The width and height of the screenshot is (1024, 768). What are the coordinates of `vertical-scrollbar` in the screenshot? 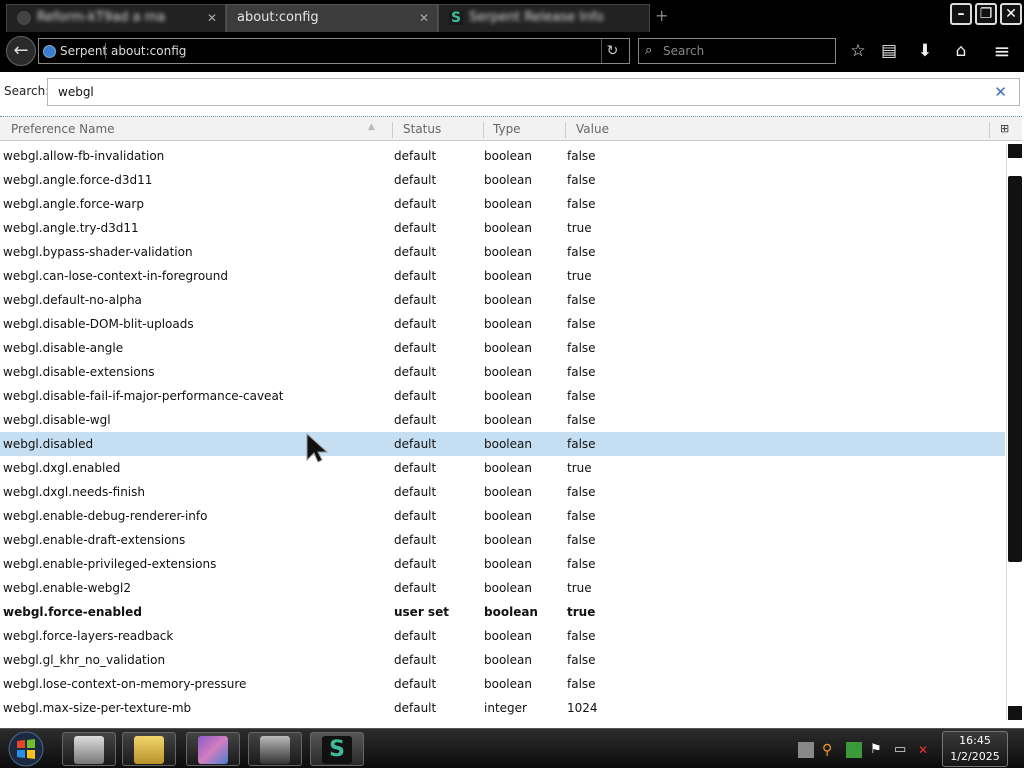 It's located at (1014, 432).